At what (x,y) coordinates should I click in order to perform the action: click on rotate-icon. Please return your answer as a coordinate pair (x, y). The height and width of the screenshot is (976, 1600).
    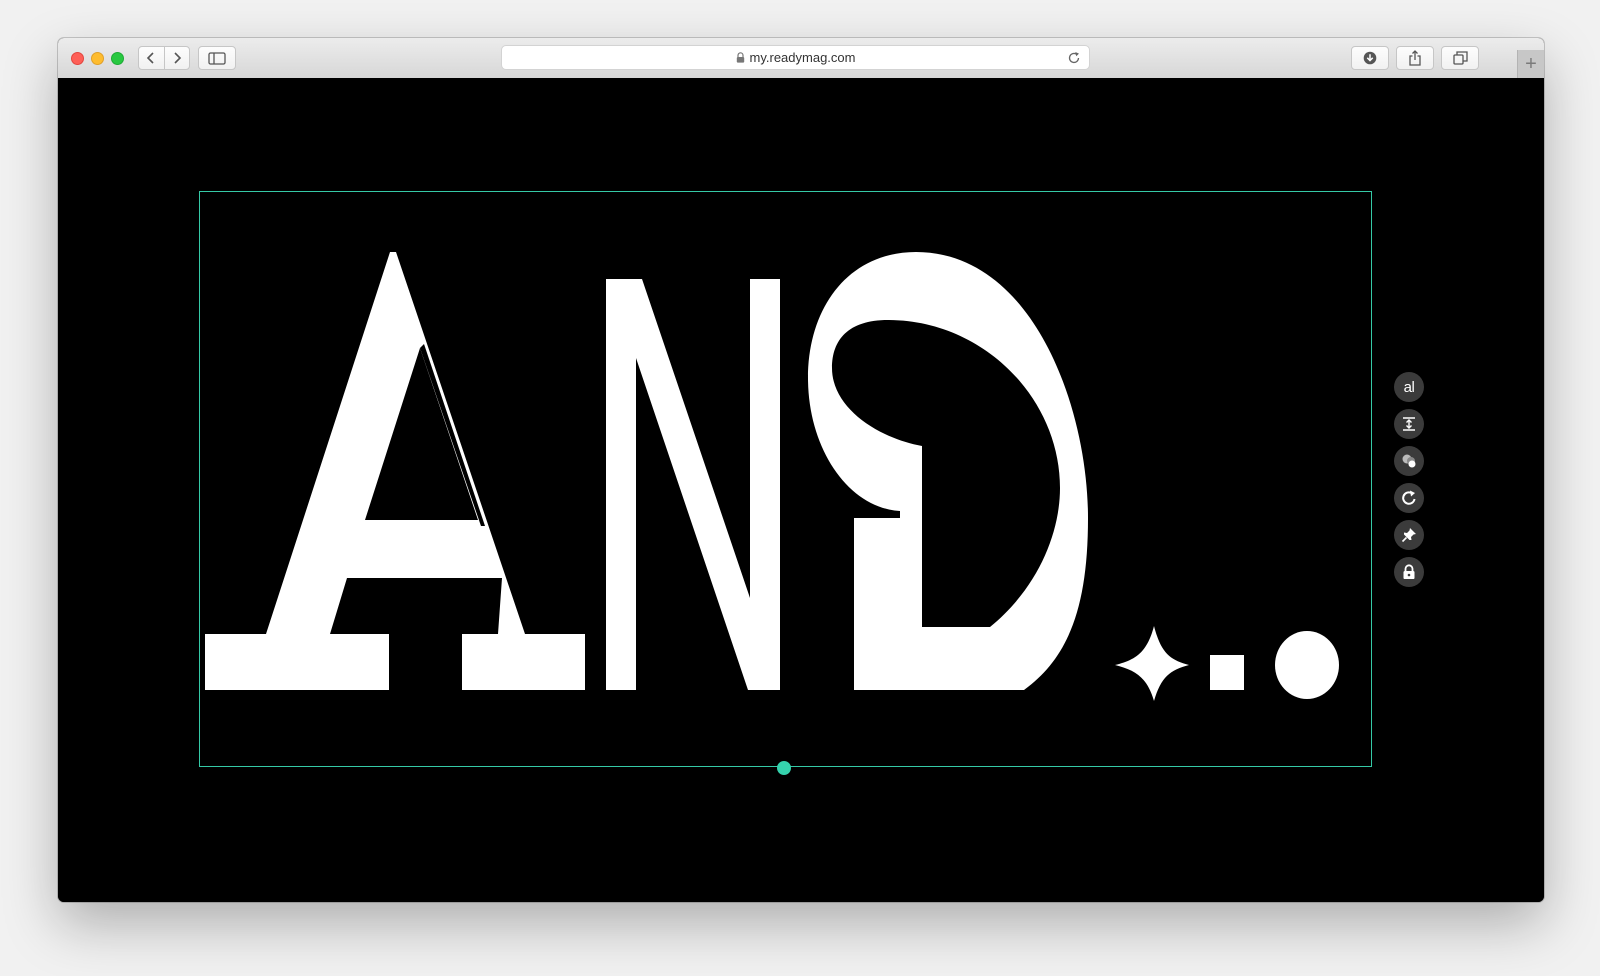
    Looking at the image, I should click on (1409, 497).